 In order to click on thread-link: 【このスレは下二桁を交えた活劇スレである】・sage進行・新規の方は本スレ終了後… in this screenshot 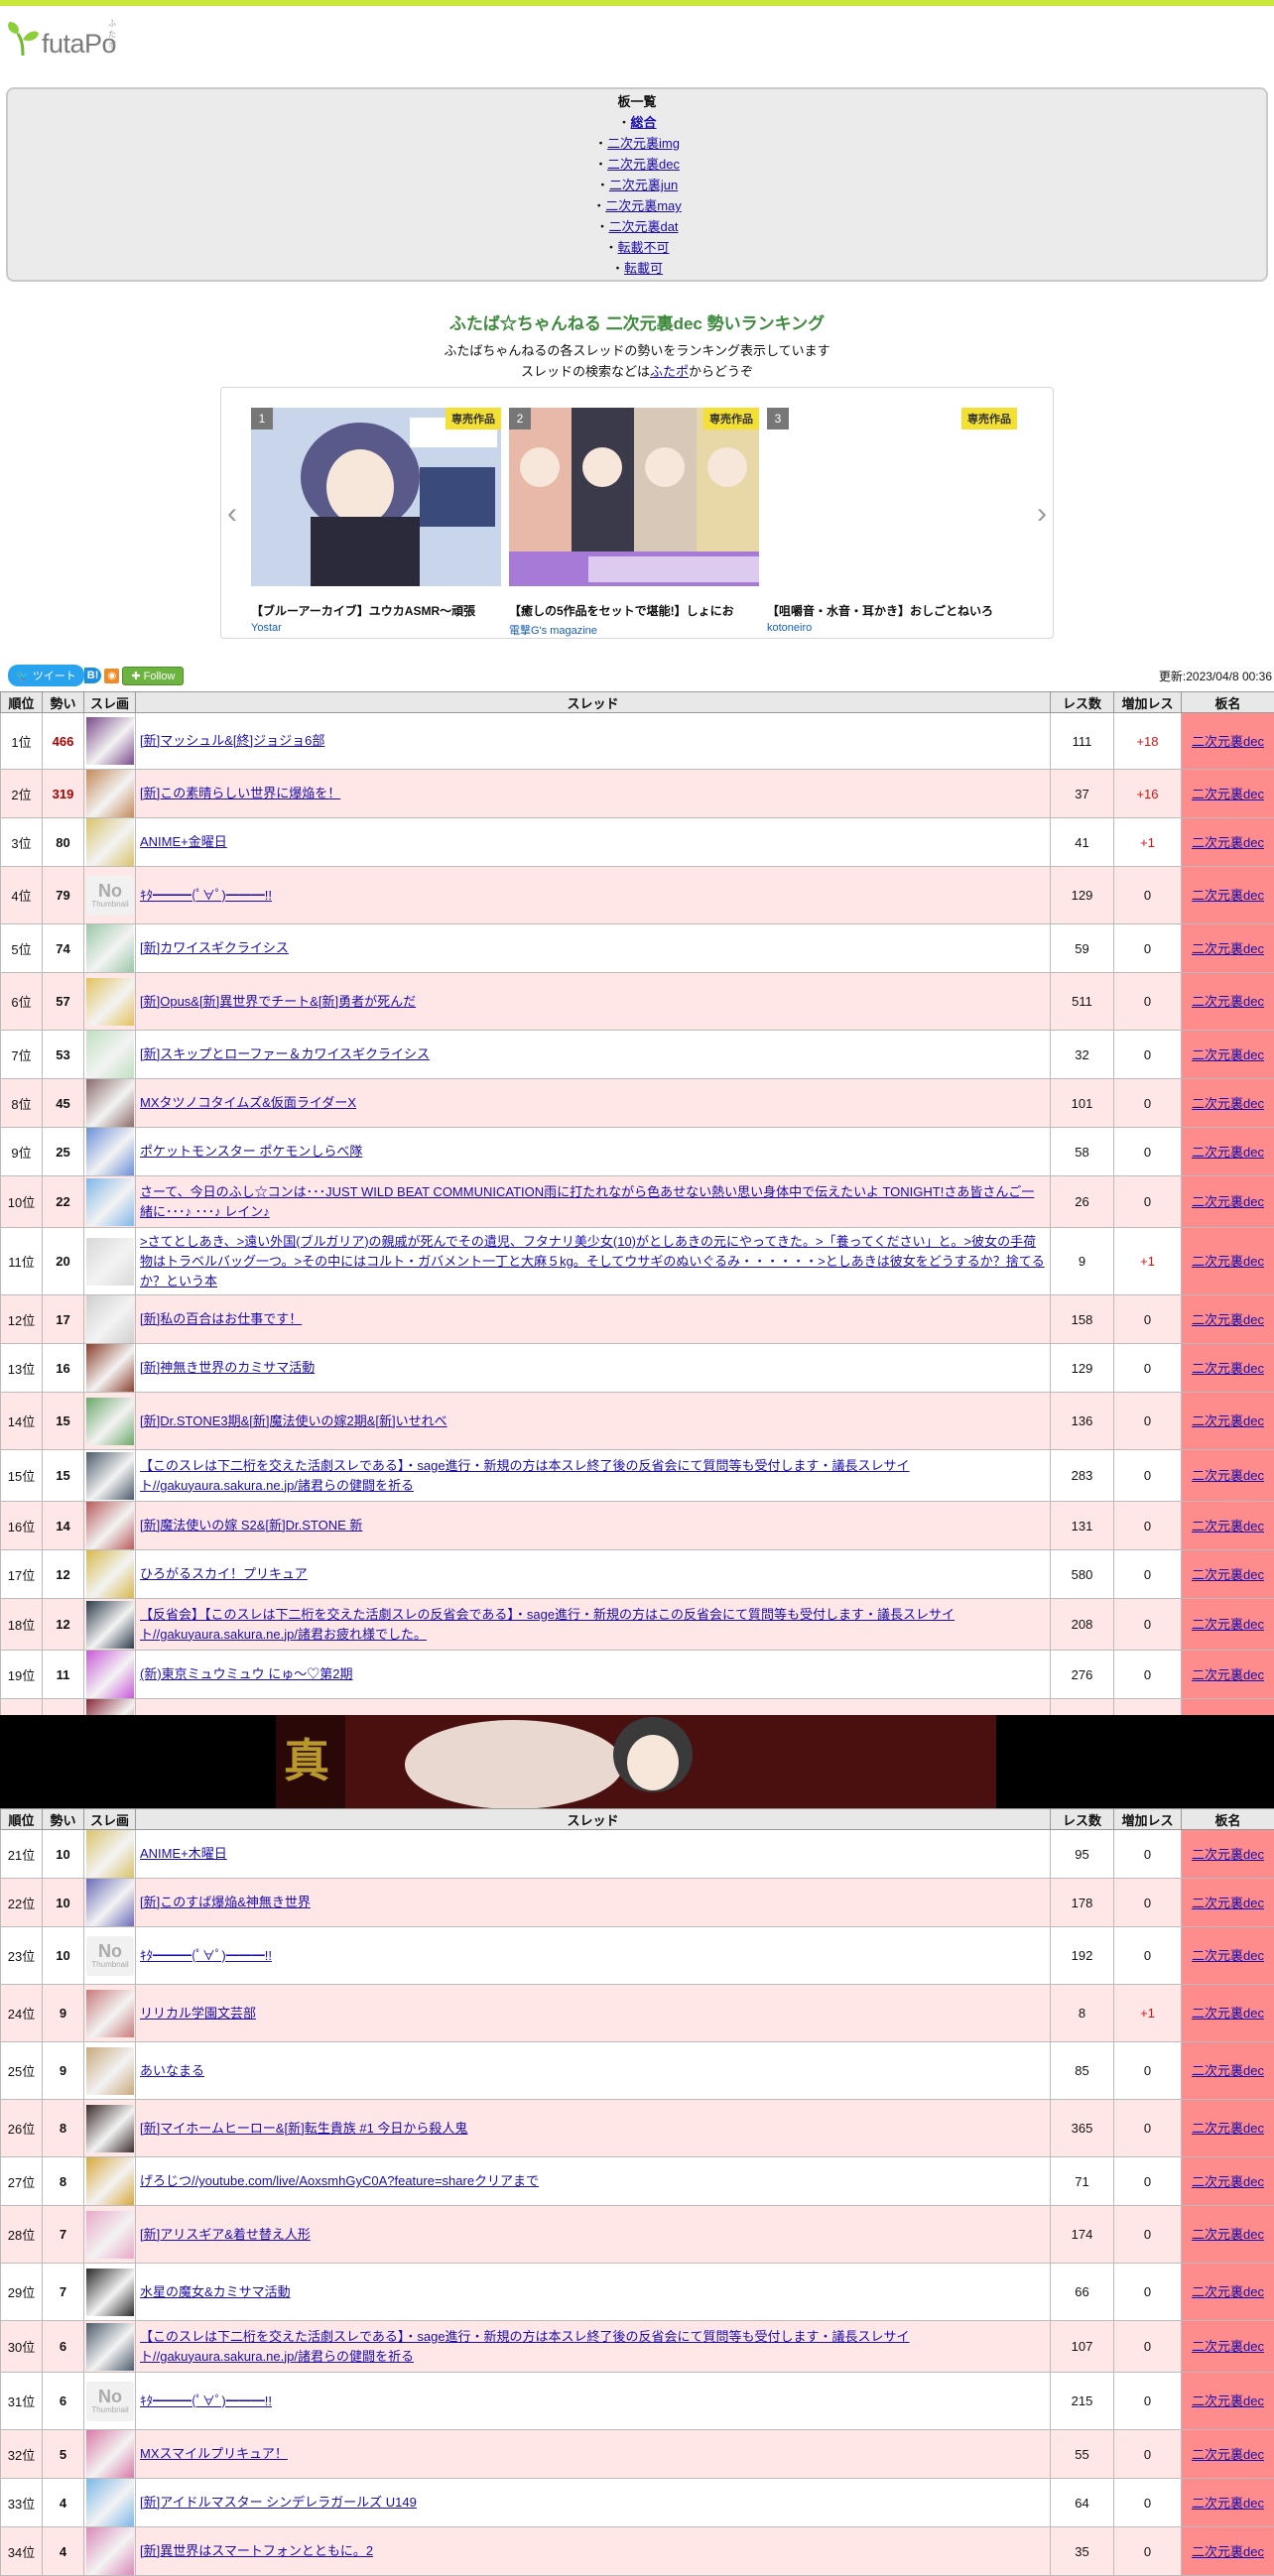, I will do `click(525, 2346)`.